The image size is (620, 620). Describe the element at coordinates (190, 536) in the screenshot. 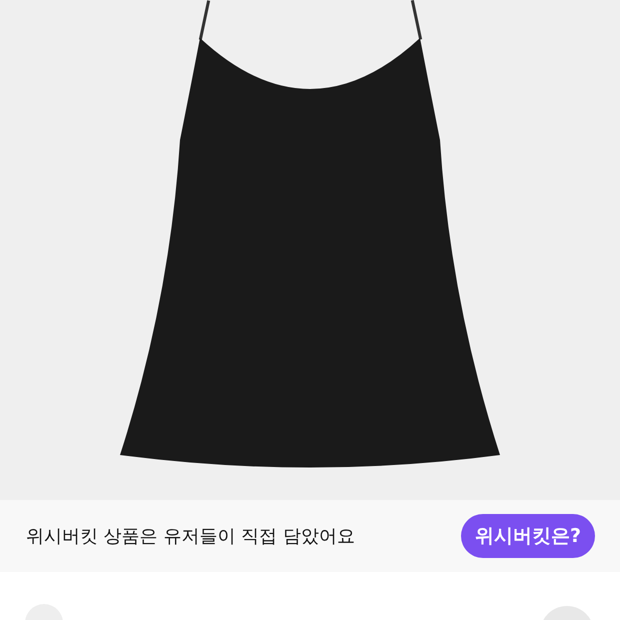

I see `notice-text: 위시버킷 상품은 유저들이 직접 담았어요` at that location.